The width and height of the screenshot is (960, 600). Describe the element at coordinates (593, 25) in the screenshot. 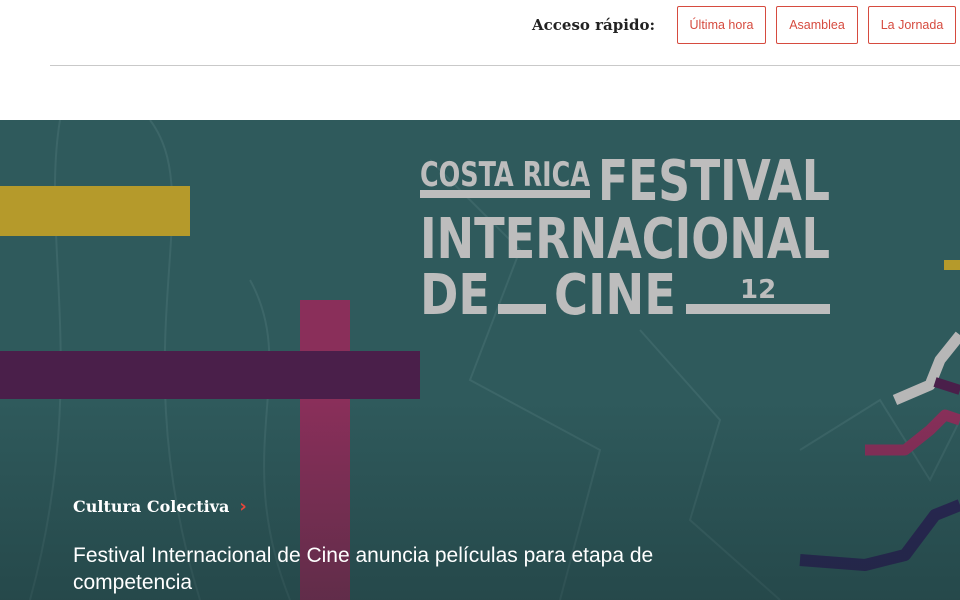

I see `quick-access-label: Acceso rápido:` at that location.